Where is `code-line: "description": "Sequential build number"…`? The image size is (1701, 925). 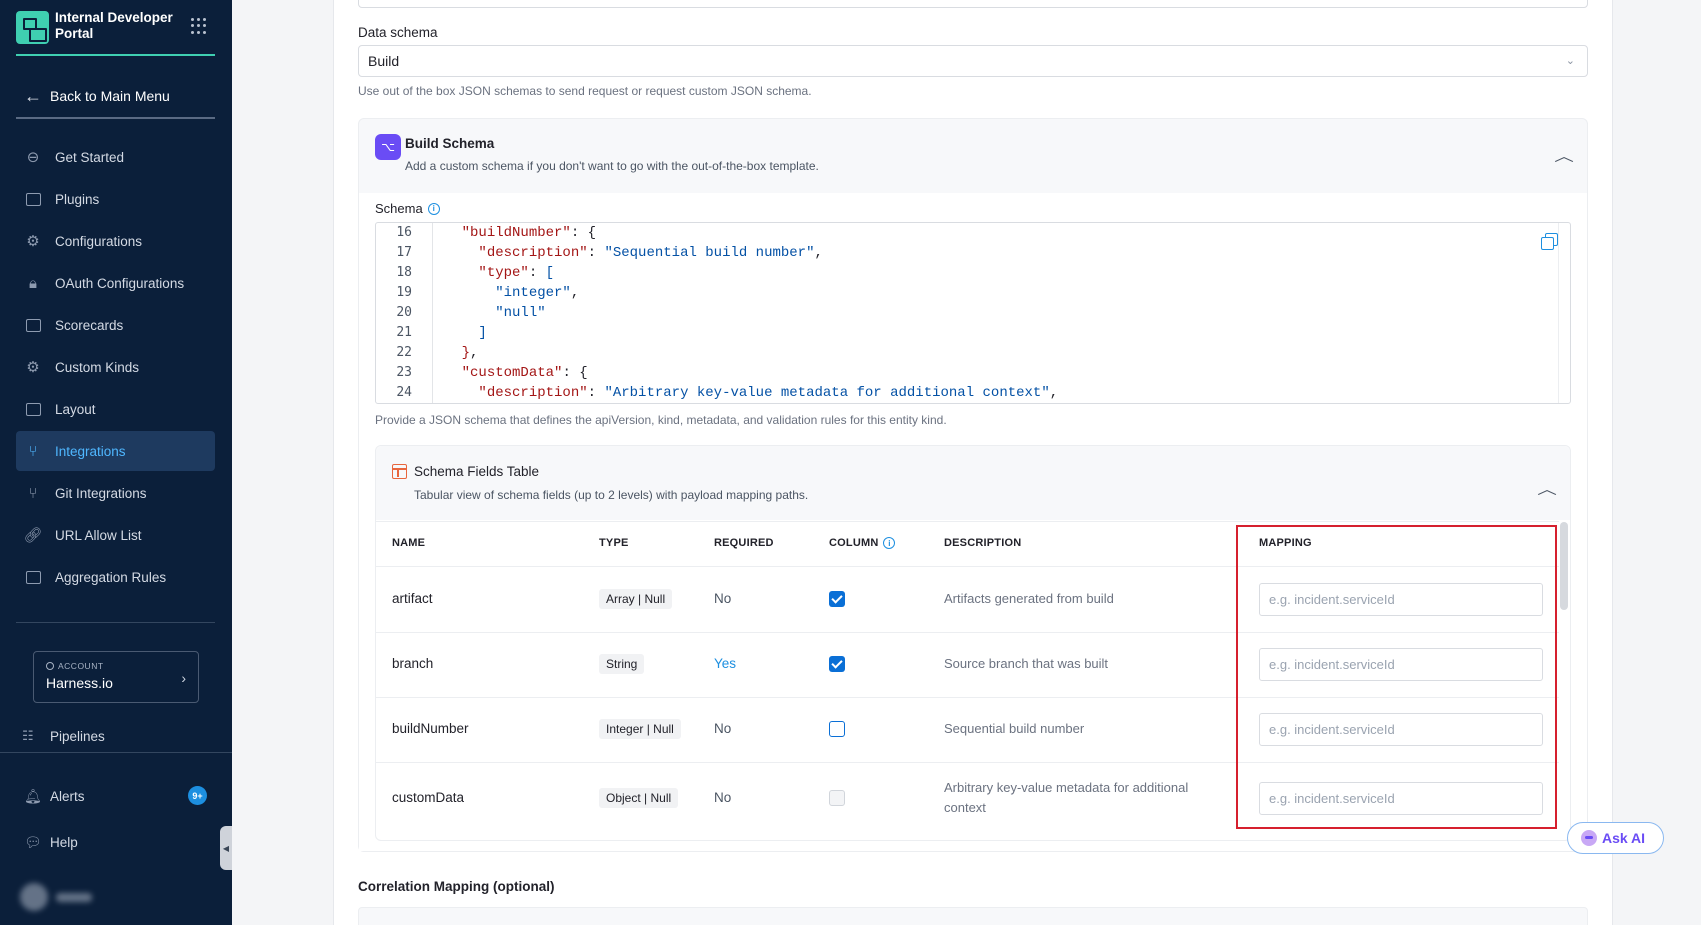
code-line: "description": "Sequential build number"… is located at coordinates (650, 253).